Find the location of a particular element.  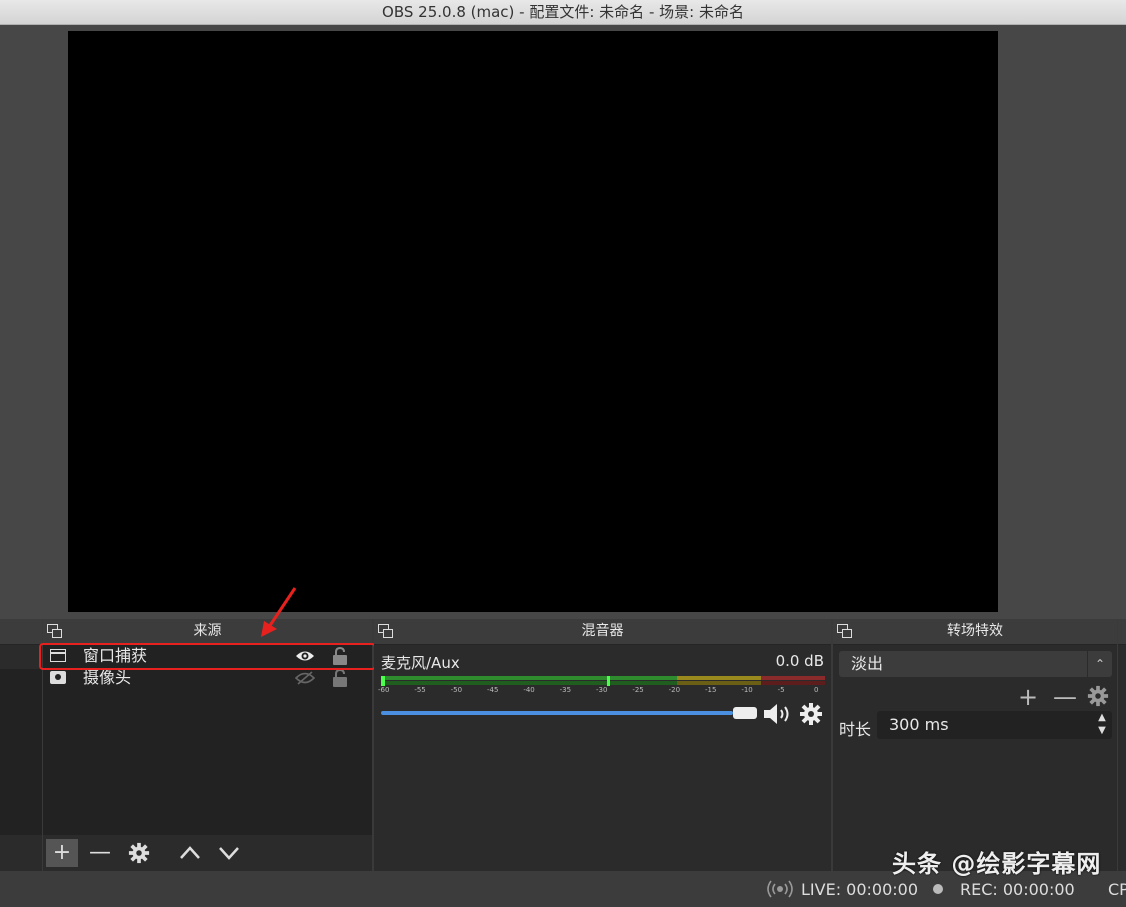

rec-timer: REC: 00:00:00 is located at coordinates (1017, 889).